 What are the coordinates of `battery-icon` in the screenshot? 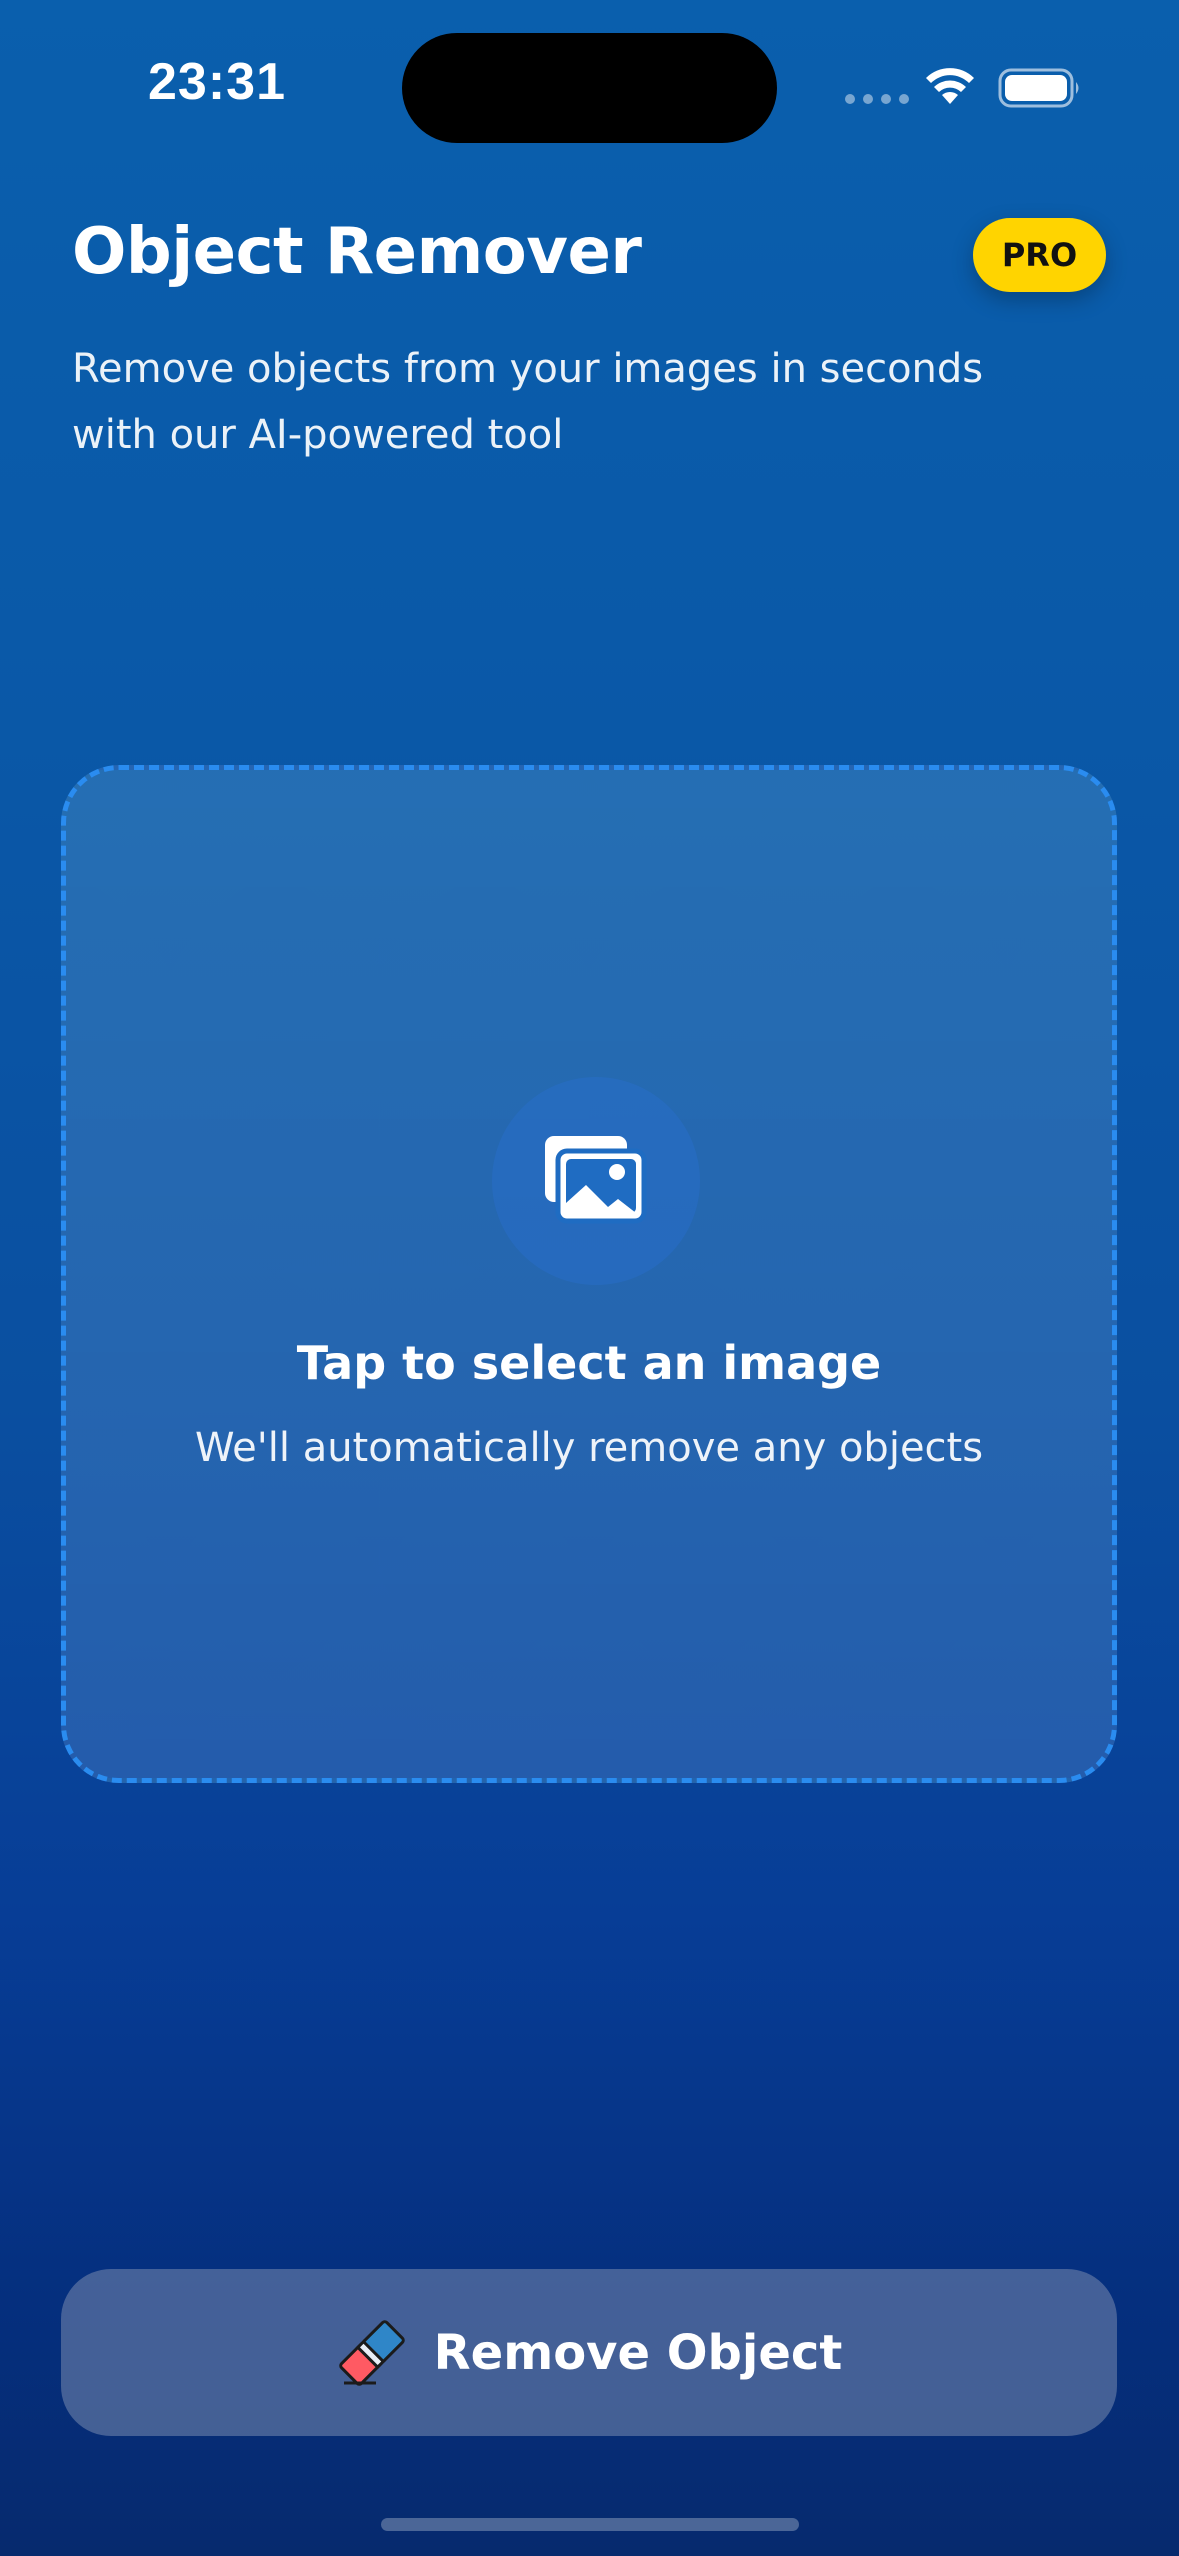 It's located at (1038, 88).